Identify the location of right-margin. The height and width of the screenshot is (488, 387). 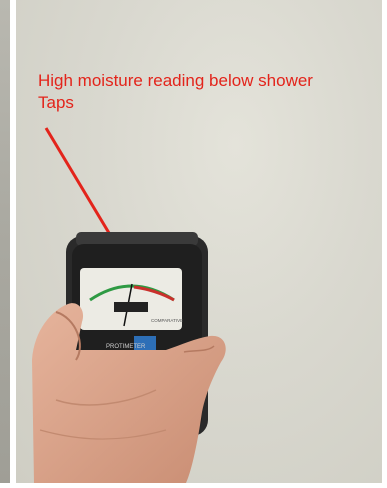
(384, 244).